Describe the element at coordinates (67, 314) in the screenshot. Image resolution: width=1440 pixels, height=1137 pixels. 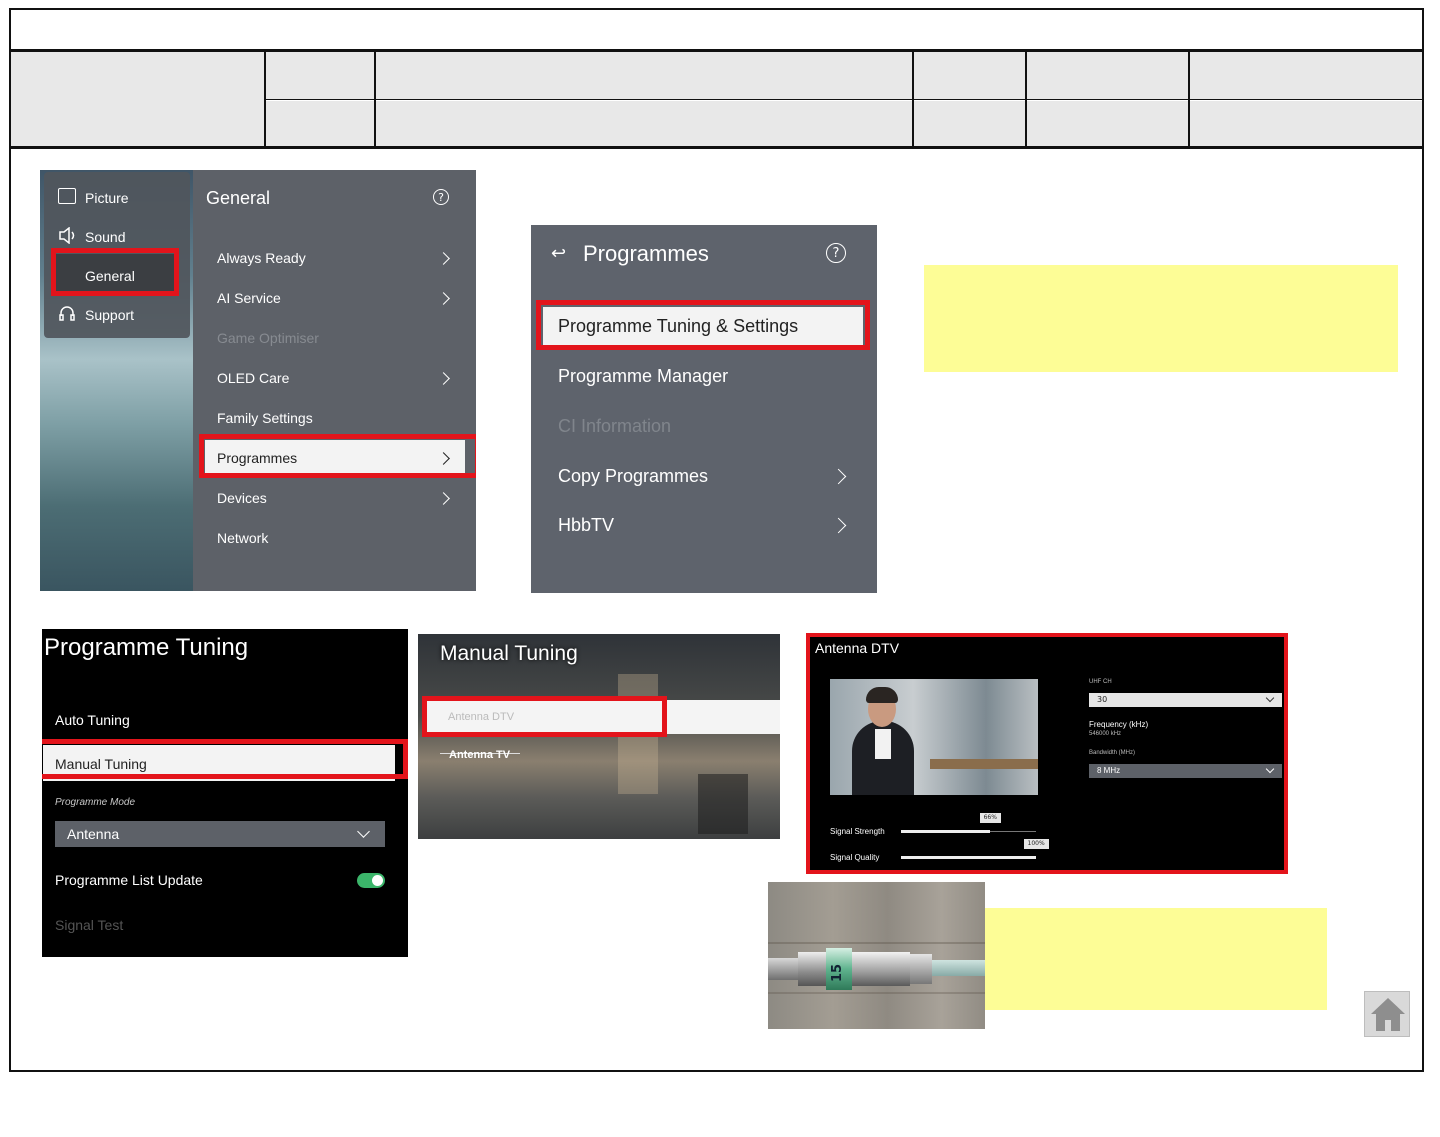
I see `headset-icon` at that location.